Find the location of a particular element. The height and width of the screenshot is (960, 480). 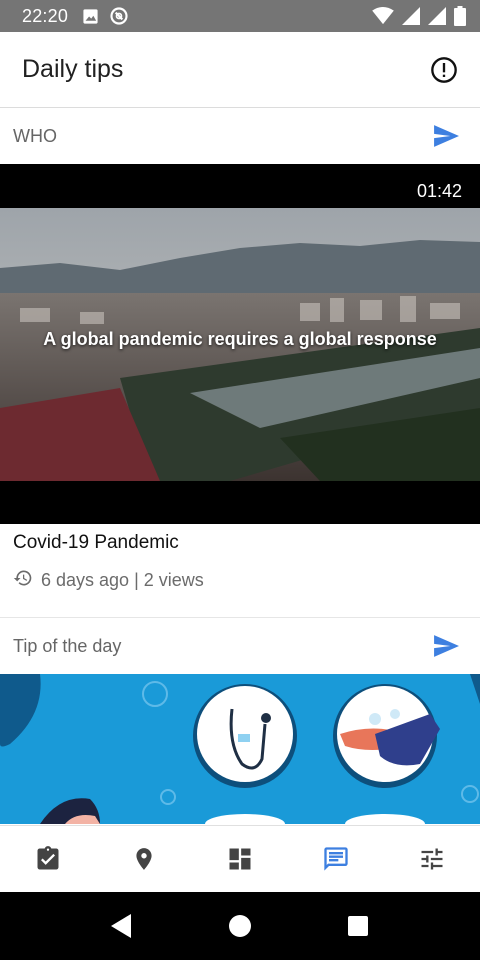

video-details: Covid-19 Pandemic 6 days ago | 2 views is located at coordinates (240, 571).